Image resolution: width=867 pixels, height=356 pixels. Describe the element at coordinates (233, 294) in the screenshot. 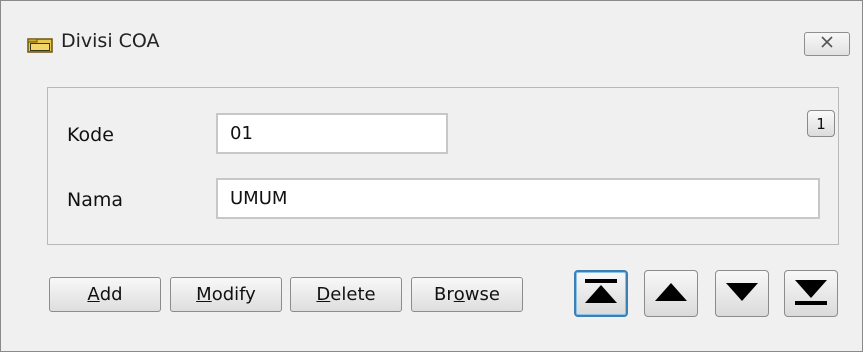

I see `modify-label-rest: odify` at that location.